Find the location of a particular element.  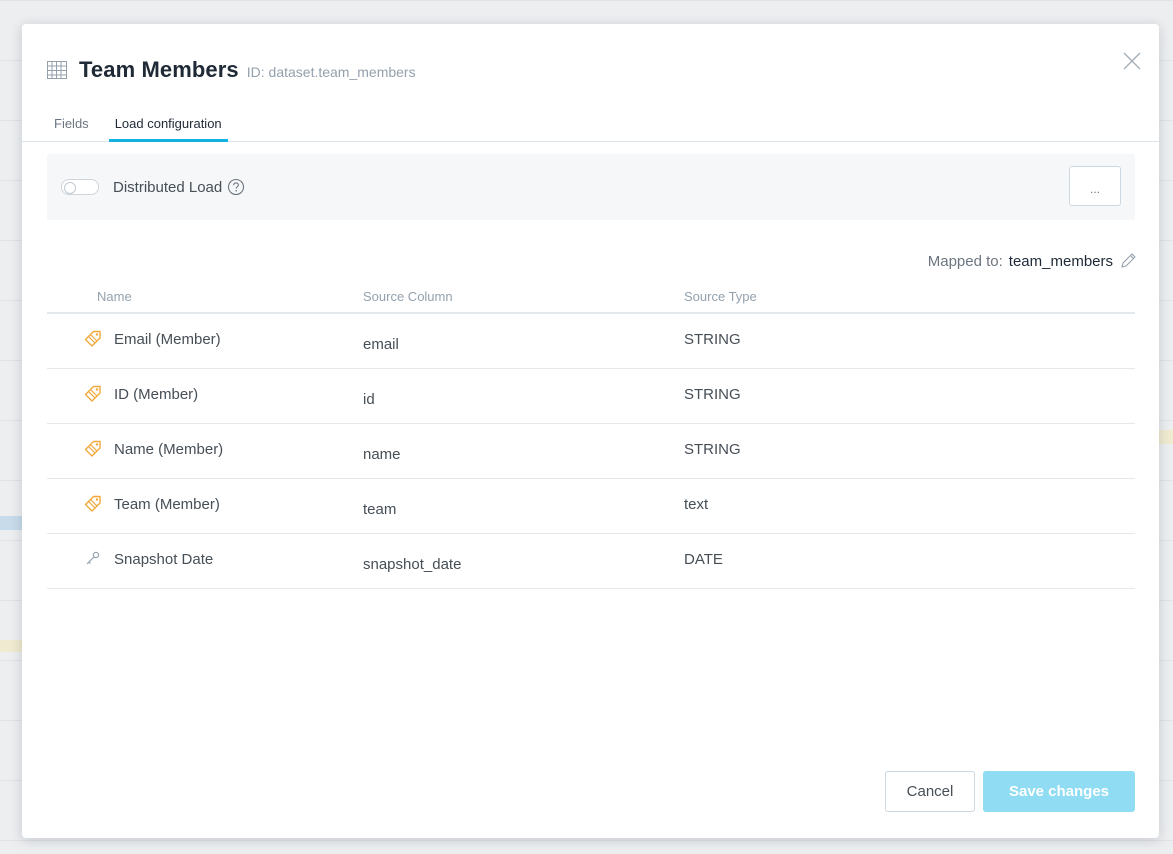

dialog-header: Team Members ID: dataset.team_members is located at coordinates (231, 70).